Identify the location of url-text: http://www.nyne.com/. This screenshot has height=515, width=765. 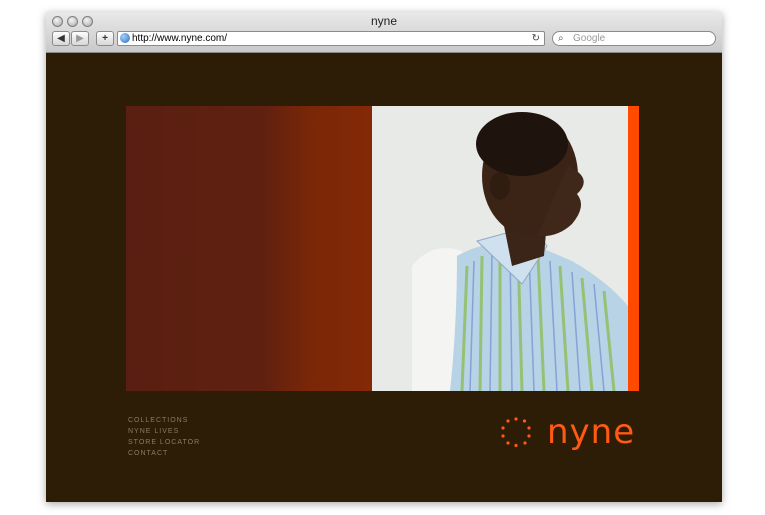
(179, 38).